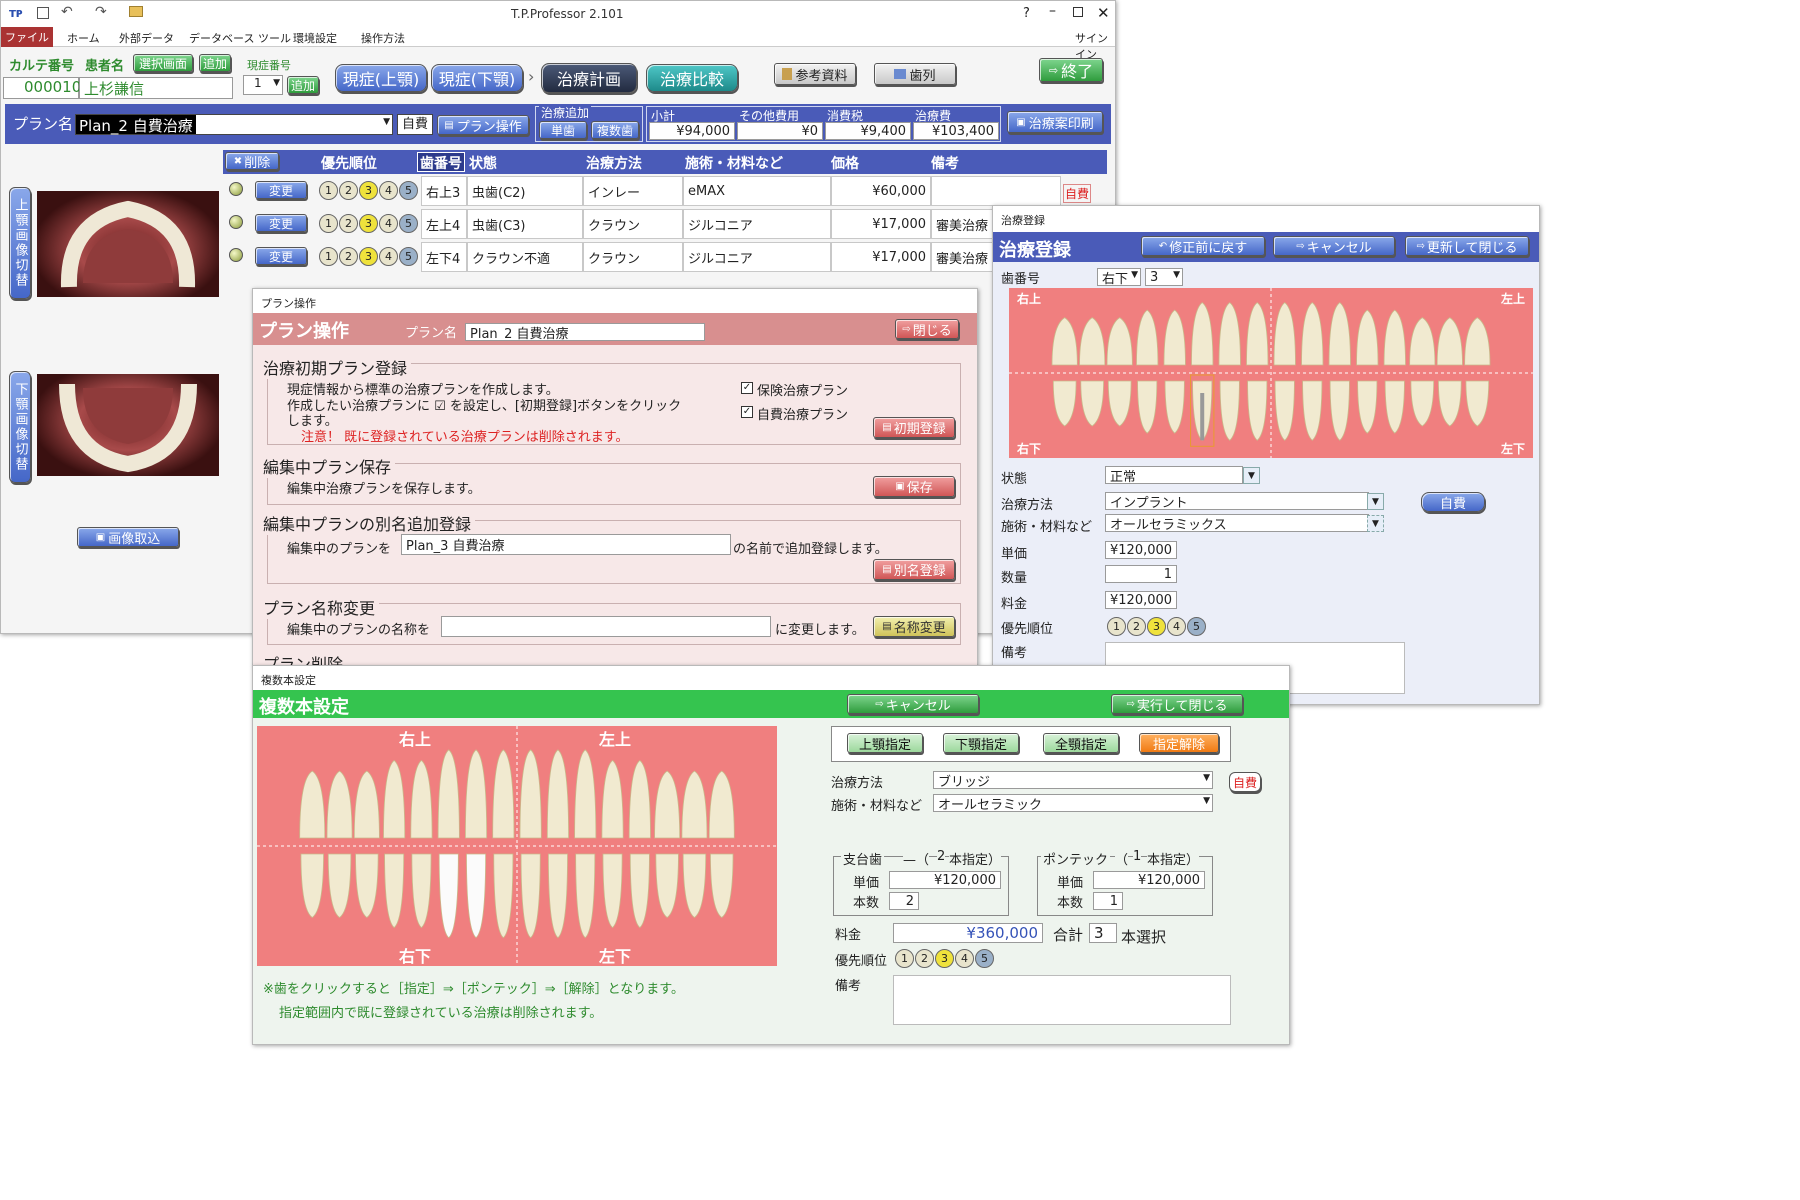 This screenshot has width=1800, height=1200. What do you see at coordinates (441, 162) in the screenshot?
I see `col-tooth: 歯番号` at bounding box center [441, 162].